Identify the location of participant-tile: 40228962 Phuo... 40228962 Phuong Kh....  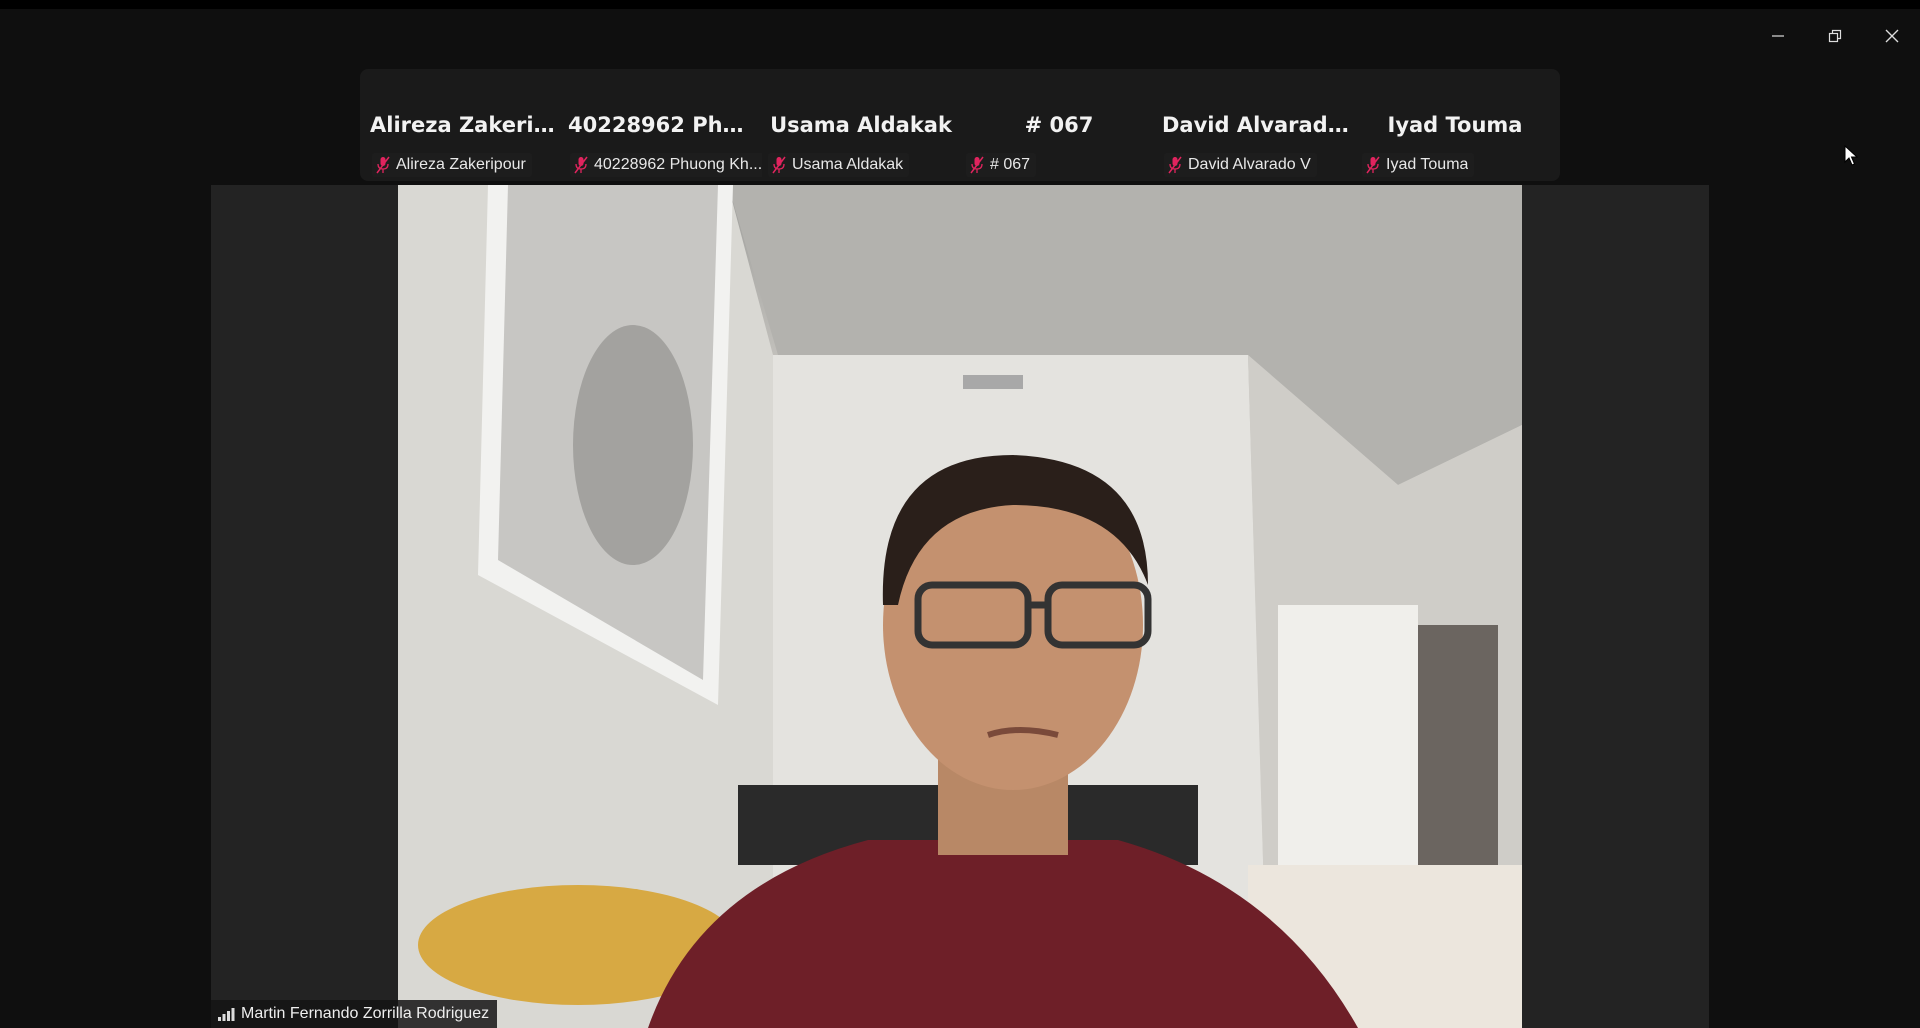
(663, 125).